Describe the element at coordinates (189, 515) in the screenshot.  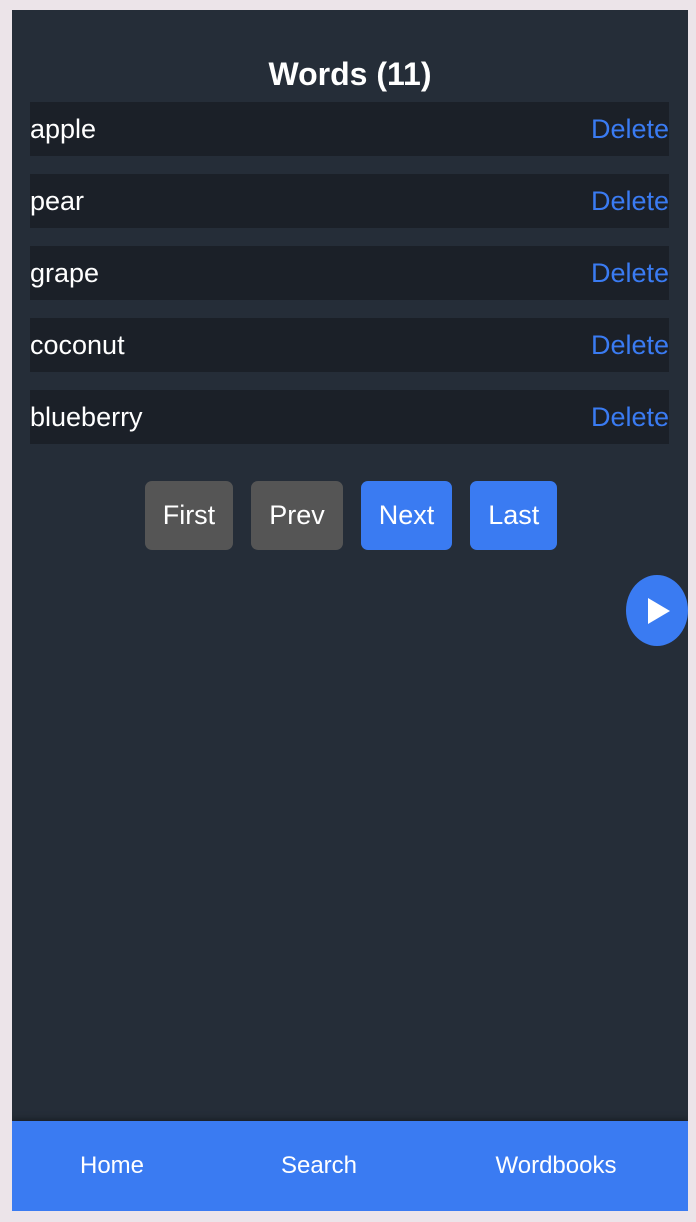
I see `first-page-button: First` at that location.